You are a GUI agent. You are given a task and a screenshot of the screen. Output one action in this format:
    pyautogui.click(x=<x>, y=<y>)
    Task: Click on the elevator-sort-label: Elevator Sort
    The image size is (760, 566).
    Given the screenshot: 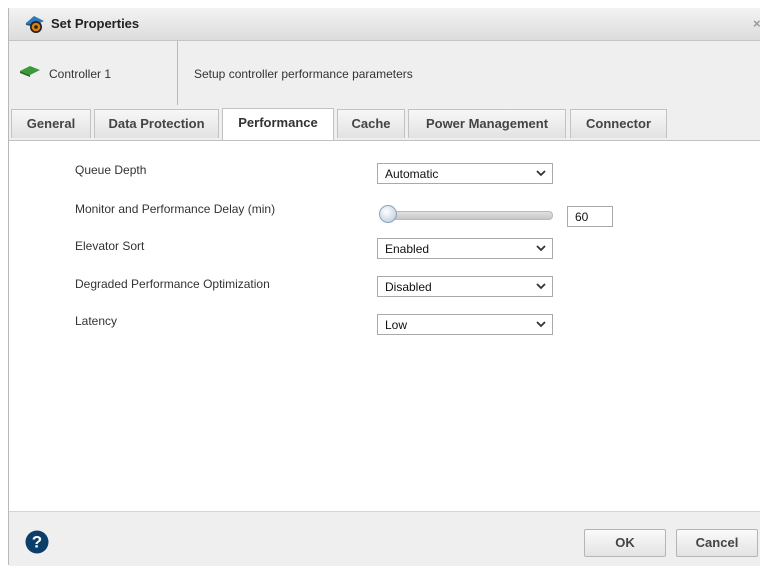 What is the action you would take?
    pyautogui.click(x=110, y=246)
    